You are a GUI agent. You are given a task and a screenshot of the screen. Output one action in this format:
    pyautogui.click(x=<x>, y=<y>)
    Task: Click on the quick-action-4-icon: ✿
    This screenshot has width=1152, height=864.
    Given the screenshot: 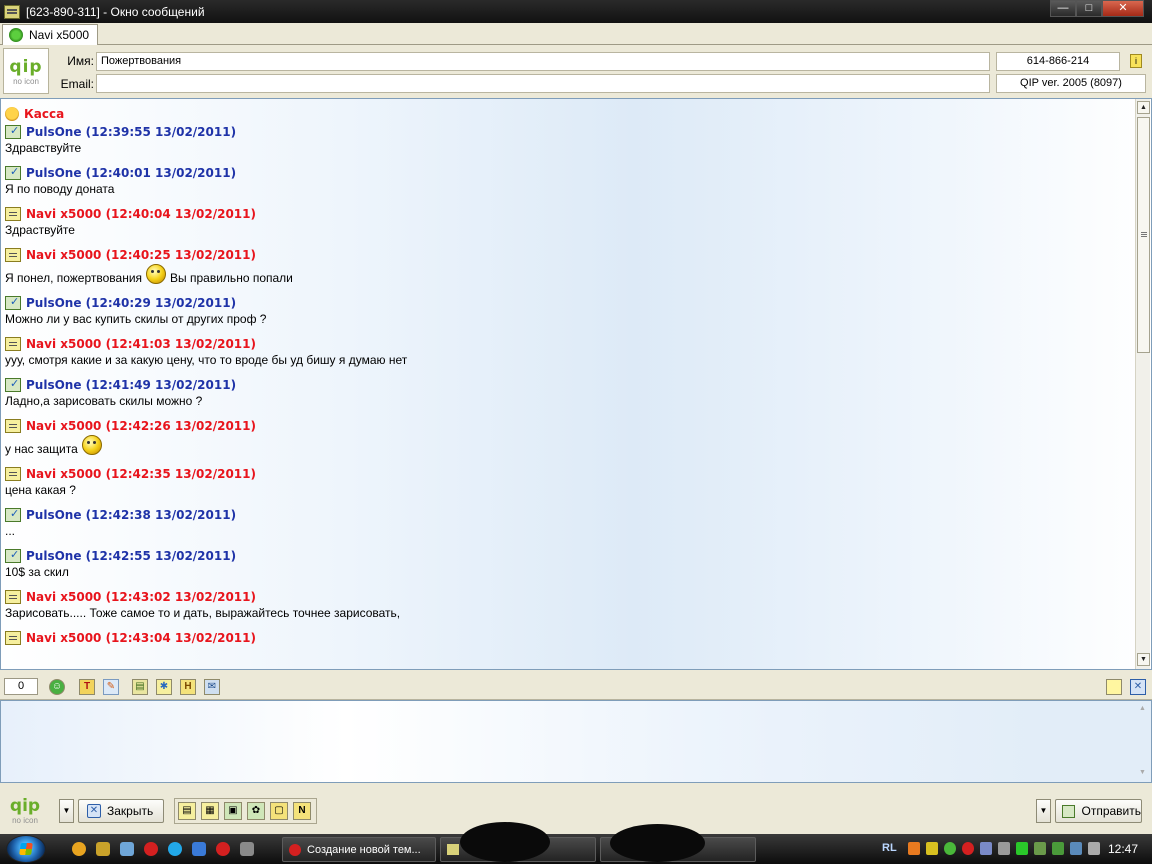 What is the action you would take?
    pyautogui.click(x=256, y=811)
    